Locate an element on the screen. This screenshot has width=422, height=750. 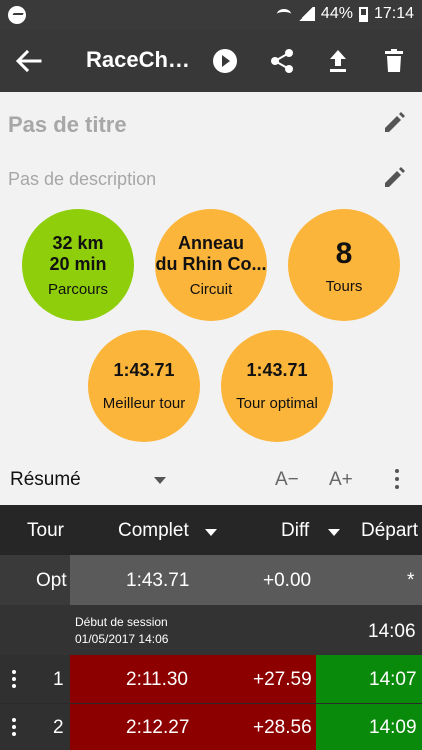
opt-lap: Opt is located at coordinates (51, 580).